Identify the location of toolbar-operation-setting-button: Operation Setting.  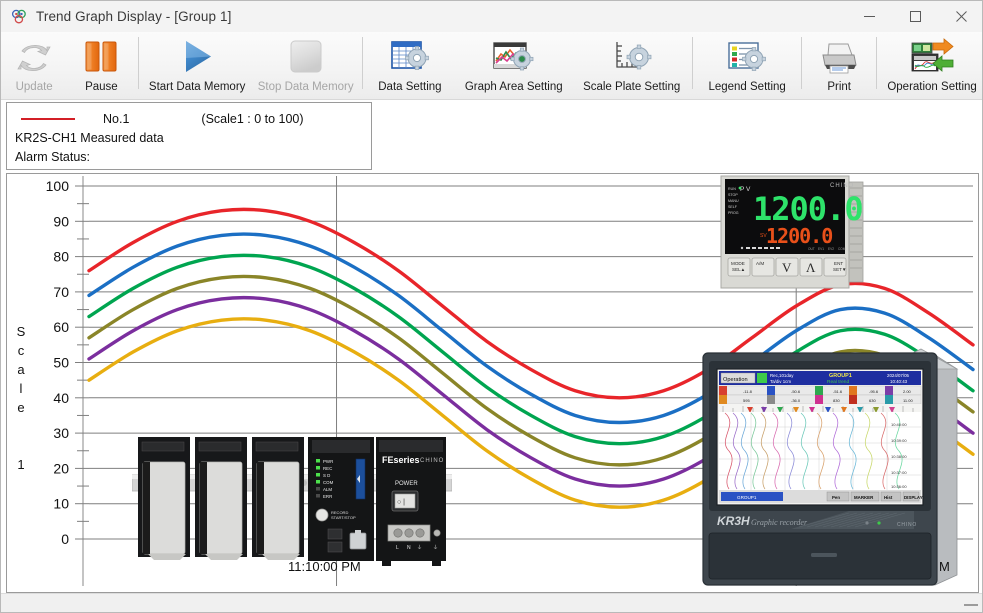
(931, 65).